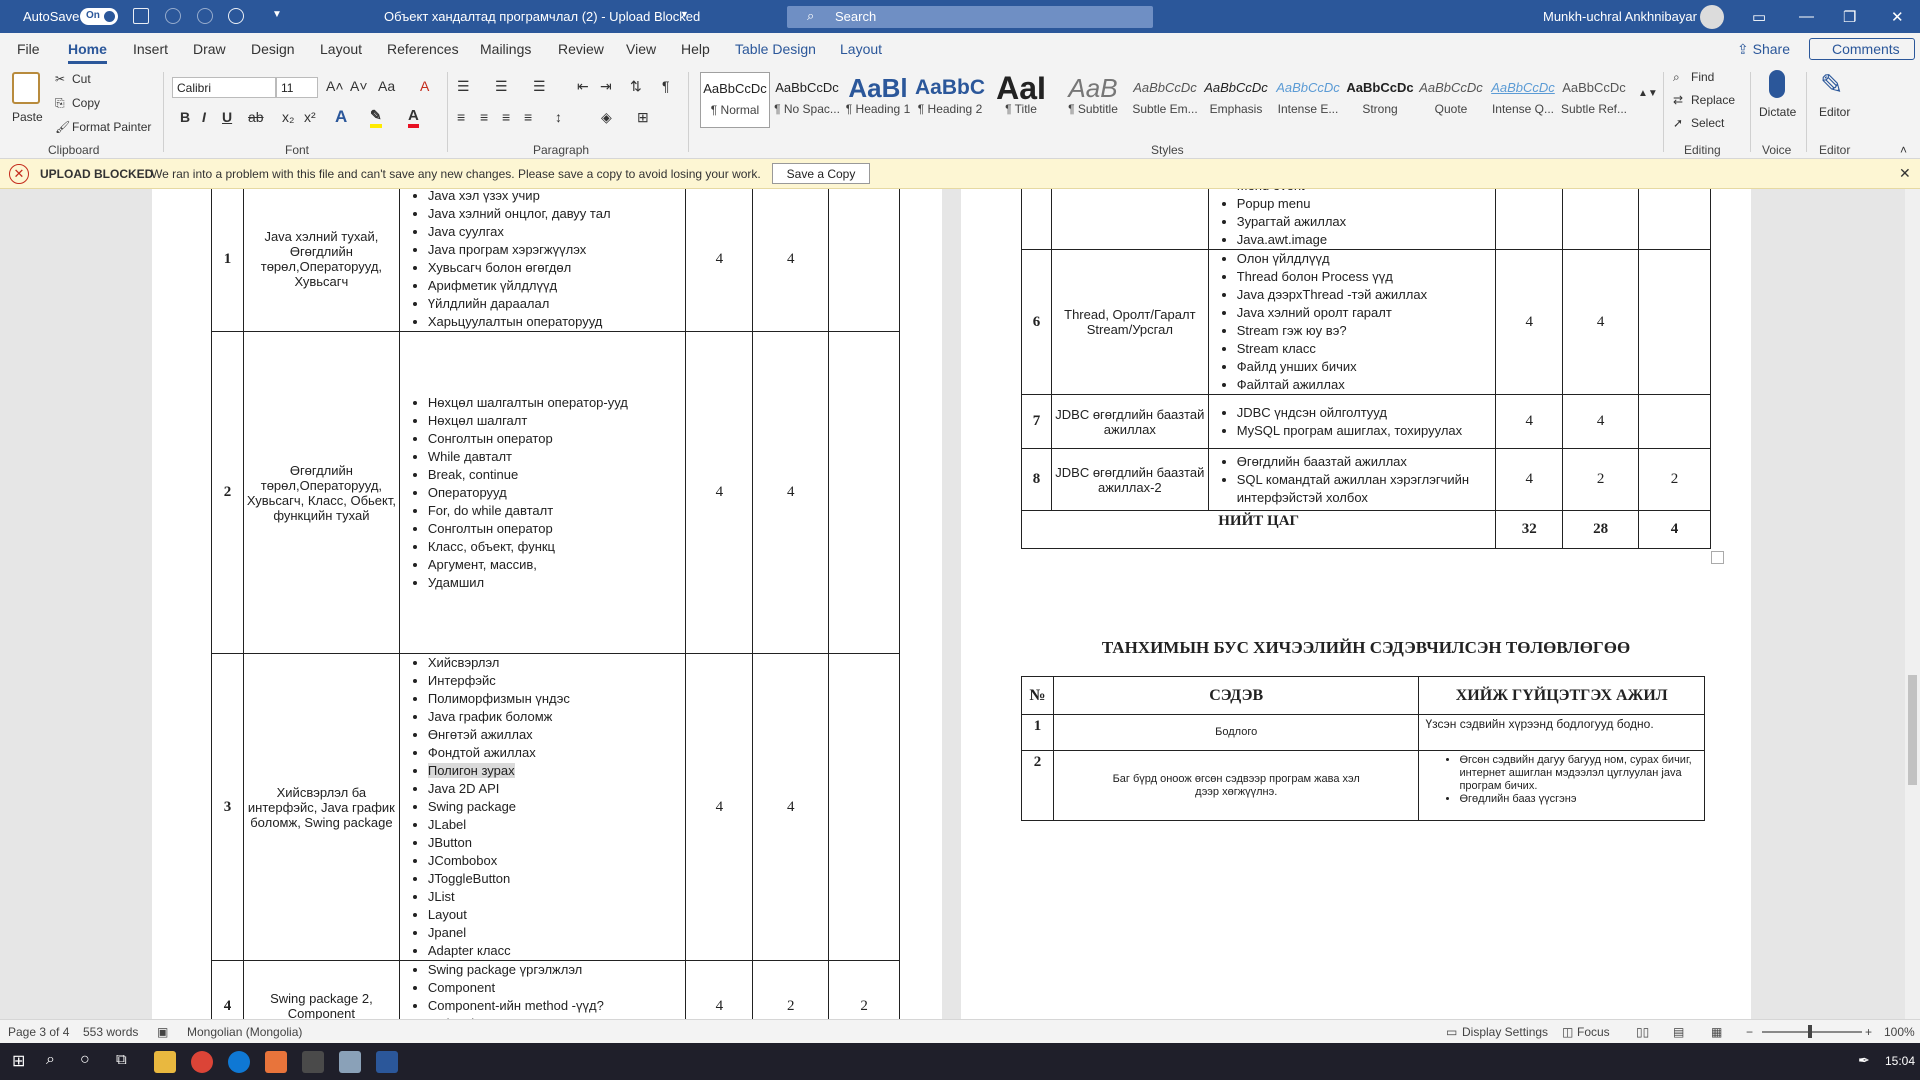 The width and height of the screenshot is (1920, 1080). What do you see at coordinates (539, 86) in the screenshot?
I see `multilevel-list-icon: ☰` at bounding box center [539, 86].